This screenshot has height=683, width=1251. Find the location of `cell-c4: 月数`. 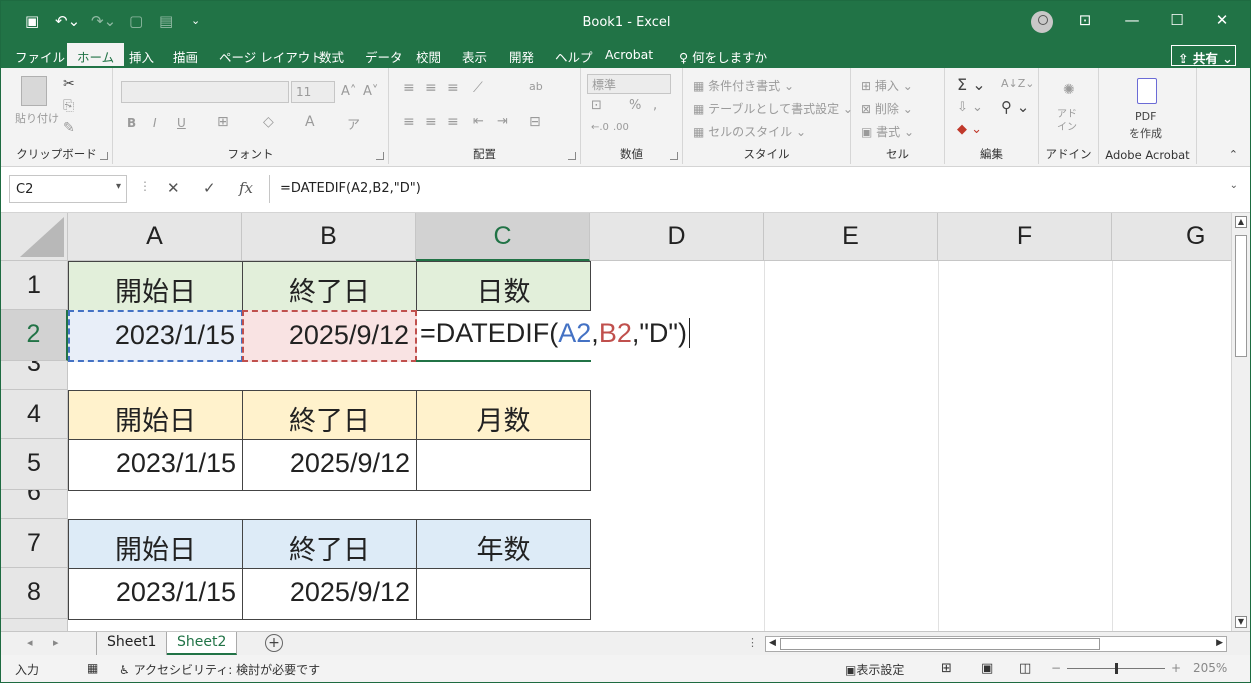

cell-c4: 月数 is located at coordinates (503, 415).